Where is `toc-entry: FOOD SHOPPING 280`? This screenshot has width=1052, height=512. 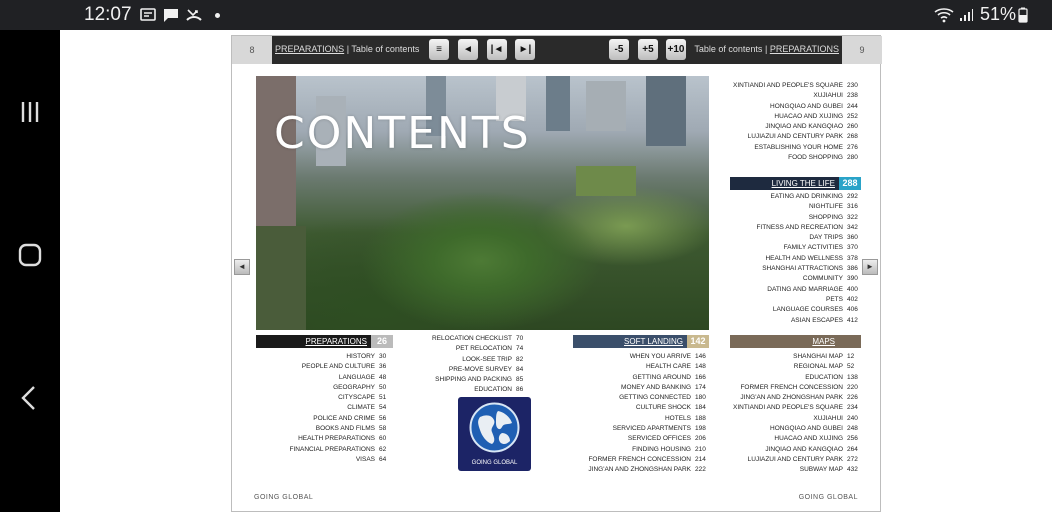
toc-entry: FOOD SHOPPING 280 is located at coordinates (795, 158).